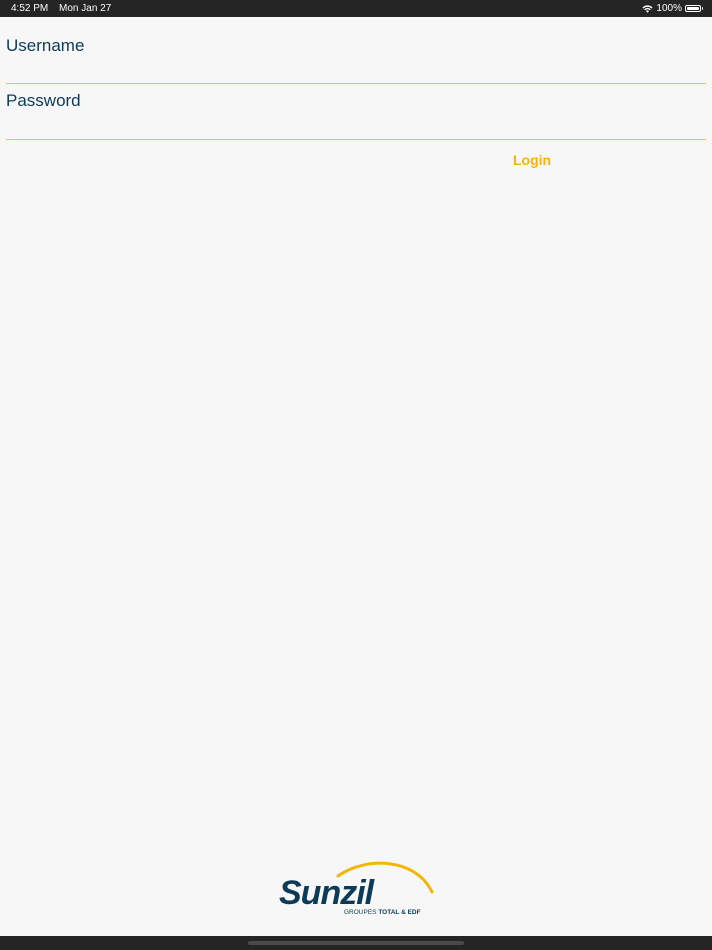 The height and width of the screenshot is (950, 712). Describe the element at coordinates (327, 893) in the screenshot. I see `logo-wordmark: Sunzil` at that location.